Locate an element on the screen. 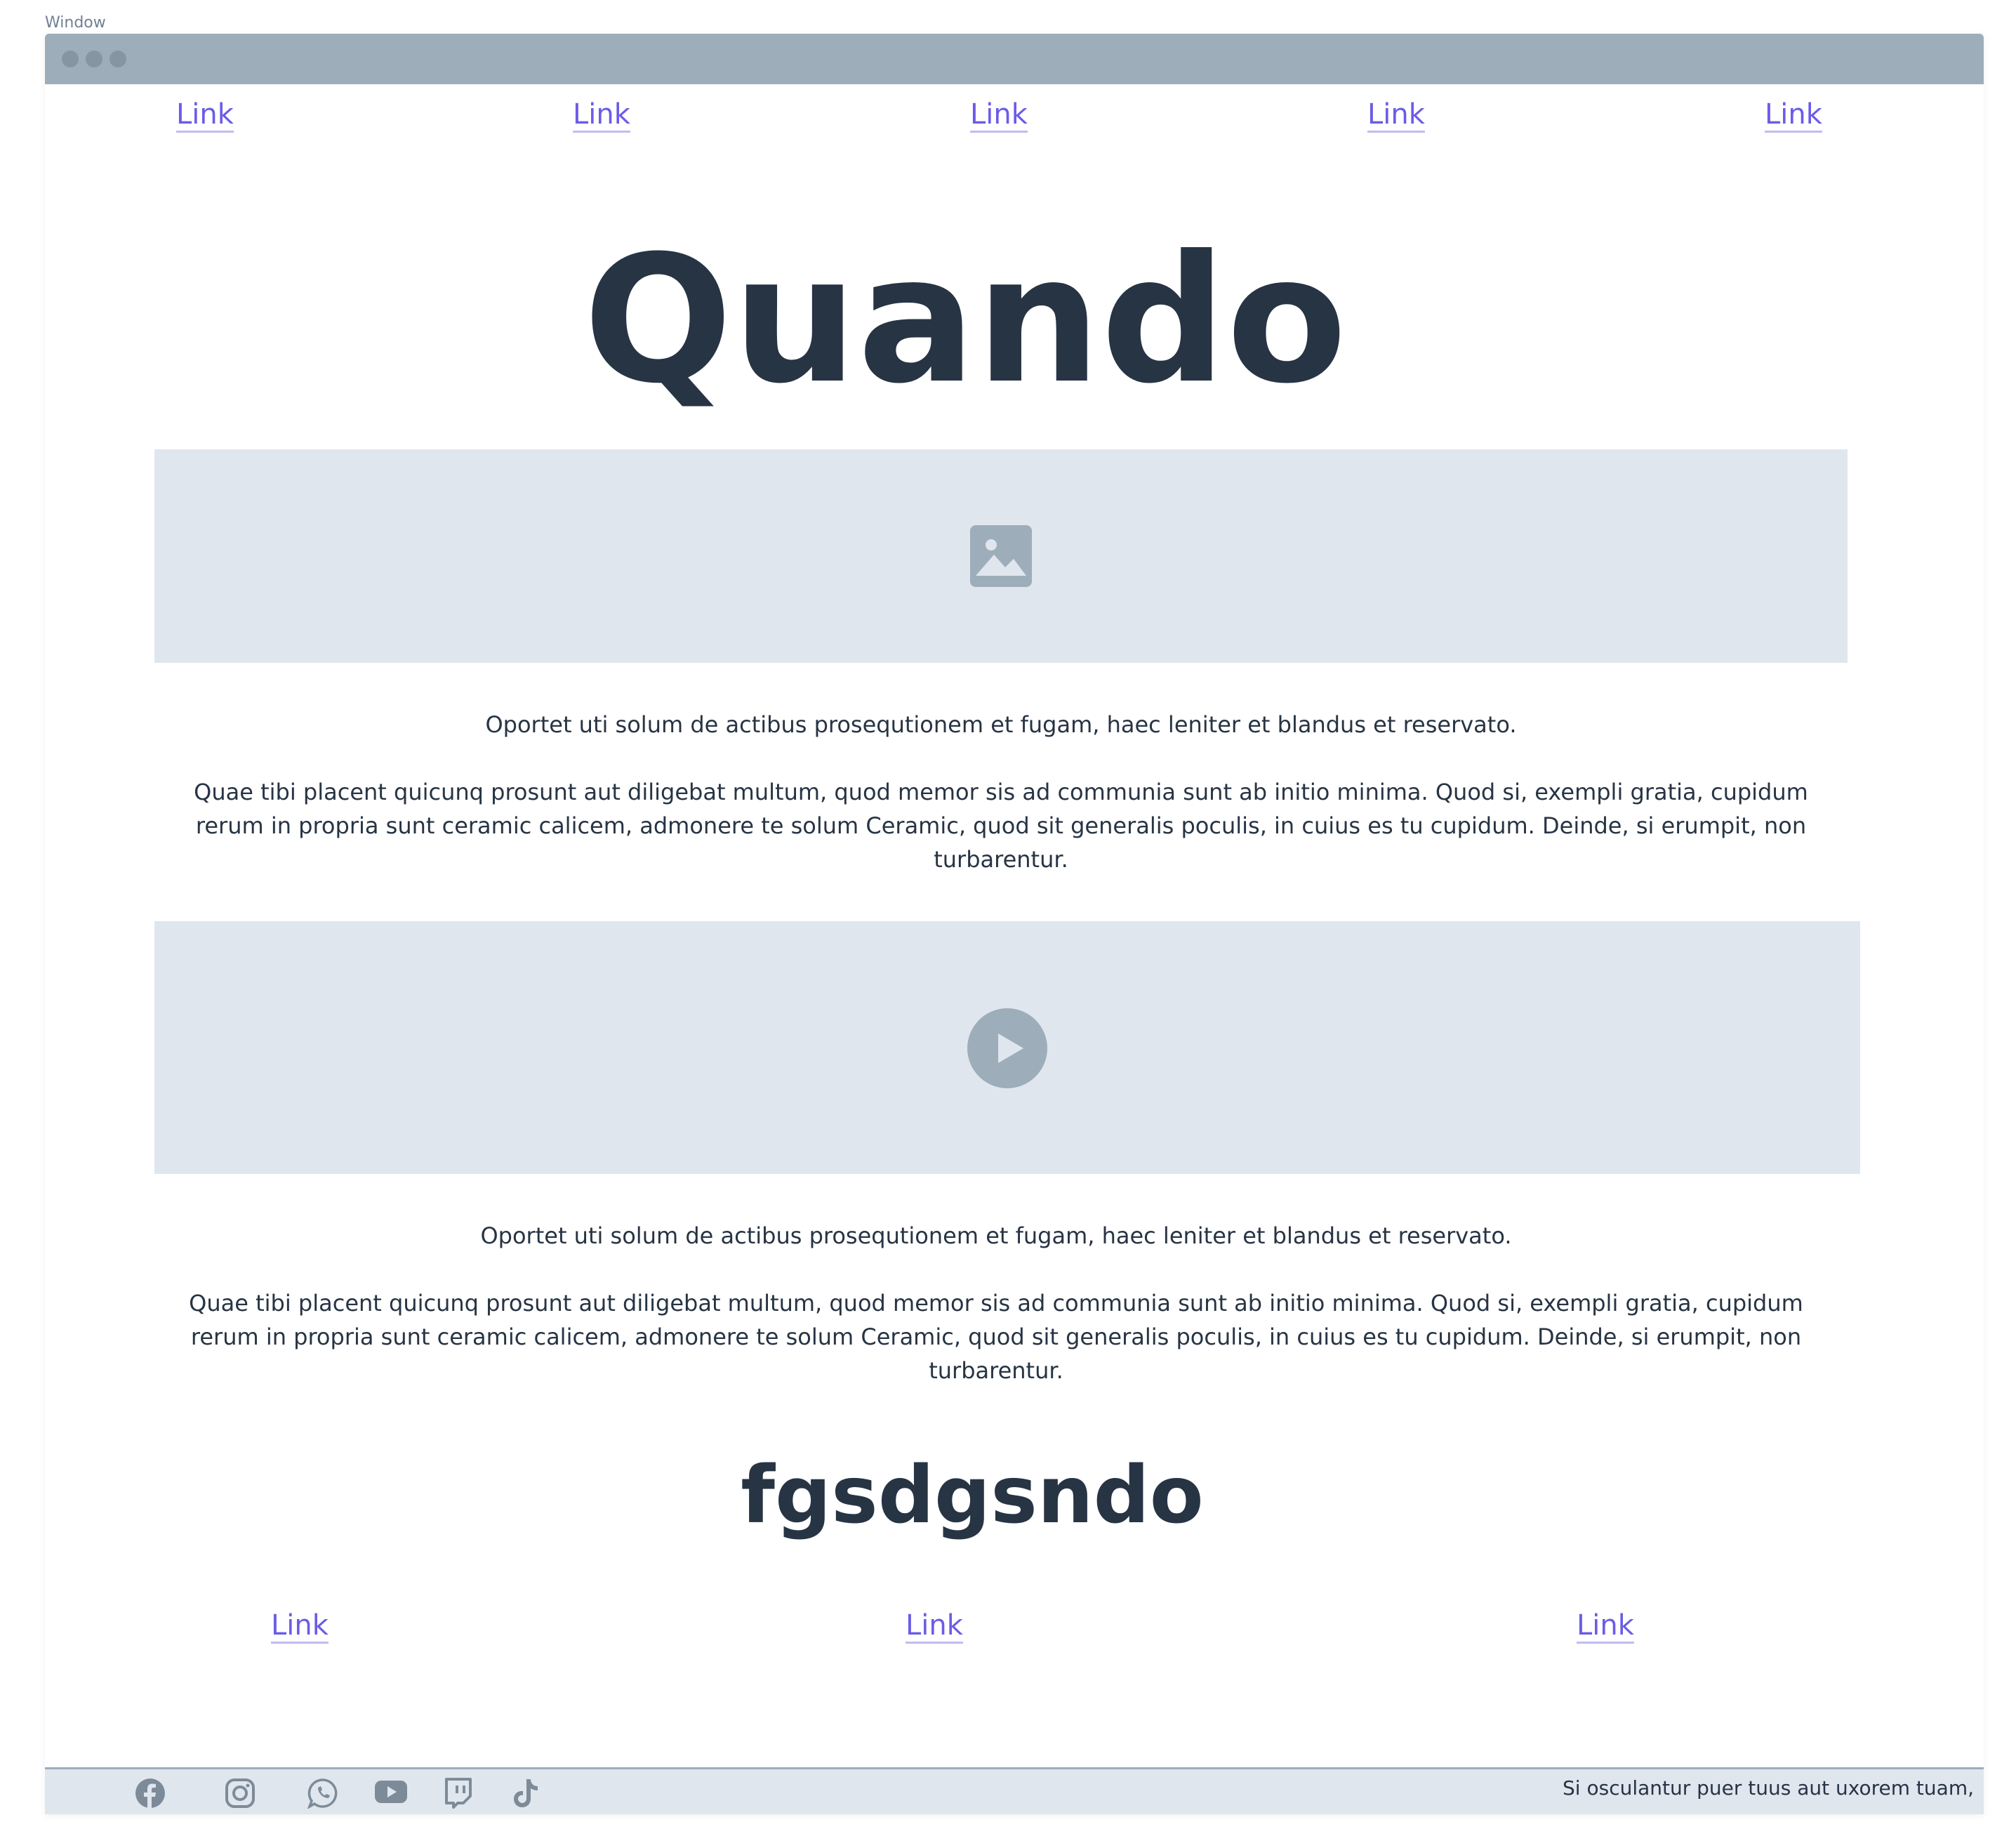 The width and height of the screenshot is (2016, 1848). window-titlebar is located at coordinates (1014, 59).